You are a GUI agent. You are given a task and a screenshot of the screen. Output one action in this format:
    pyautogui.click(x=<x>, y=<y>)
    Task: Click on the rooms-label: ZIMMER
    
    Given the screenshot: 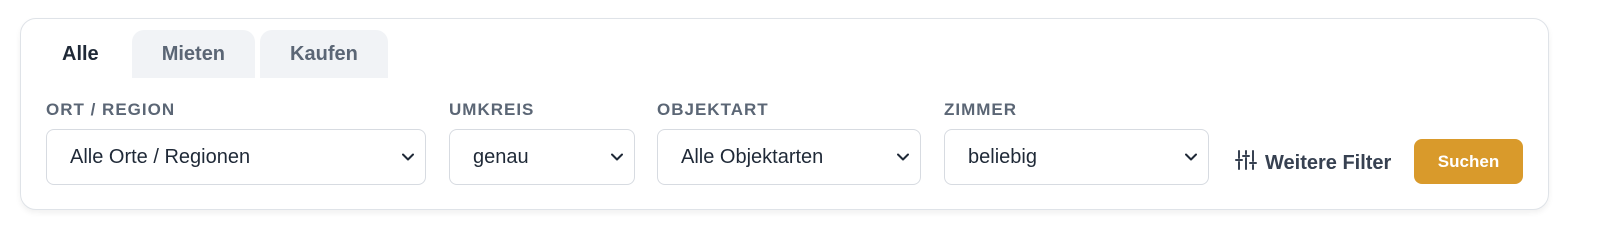 What is the action you would take?
    pyautogui.click(x=981, y=109)
    